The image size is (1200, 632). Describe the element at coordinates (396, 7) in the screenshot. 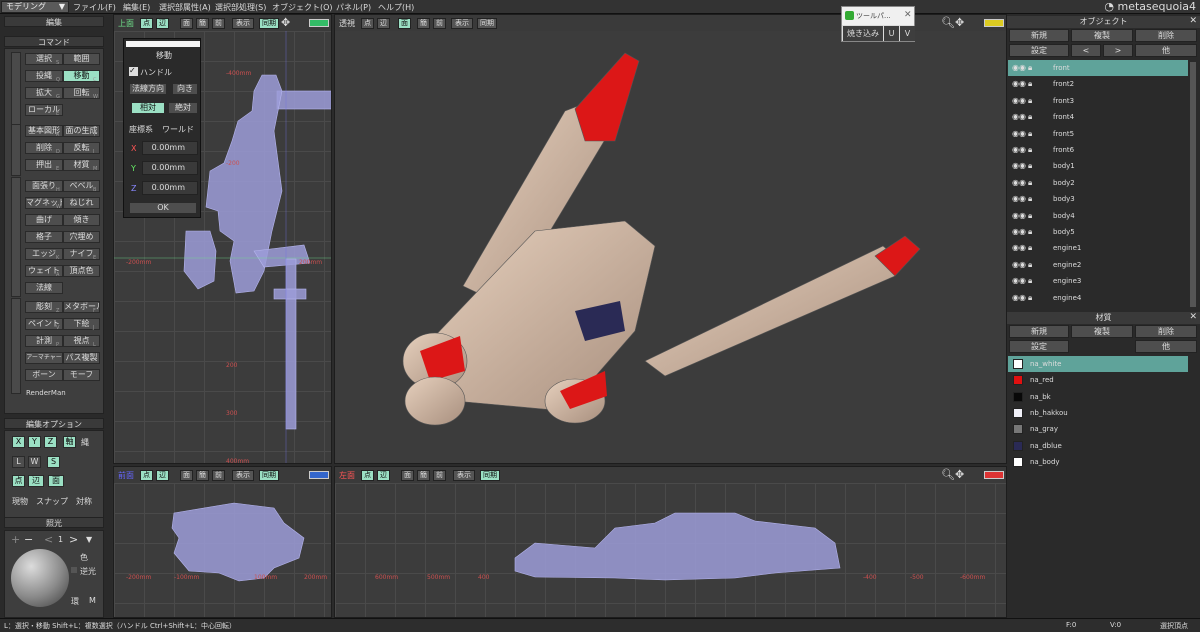

I see `menu-help: ヘルプ(H)` at that location.